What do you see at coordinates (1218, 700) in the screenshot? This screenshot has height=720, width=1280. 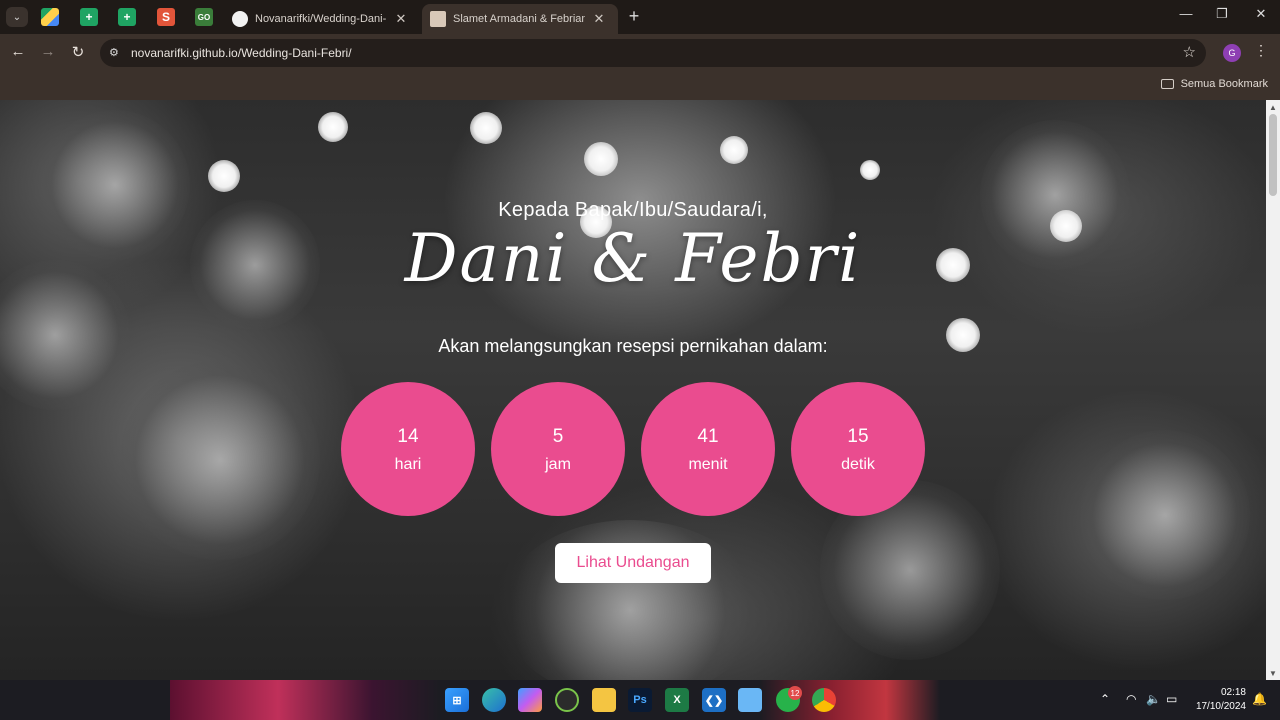 I see `system-clock: 02:18 17/10/2024` at bounding box center [1218, 700].